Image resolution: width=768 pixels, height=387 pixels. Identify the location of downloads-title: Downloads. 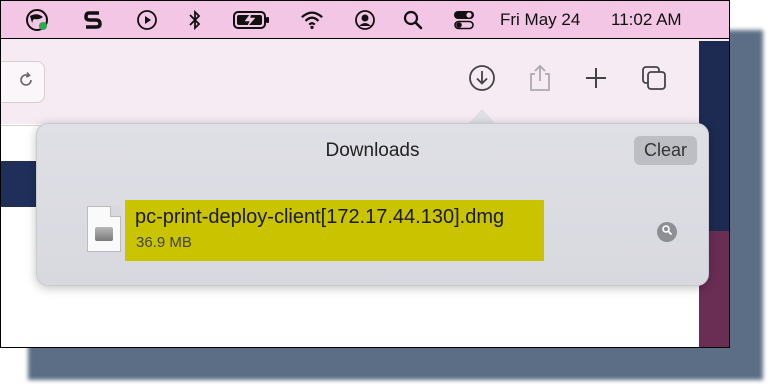
(372, 150).